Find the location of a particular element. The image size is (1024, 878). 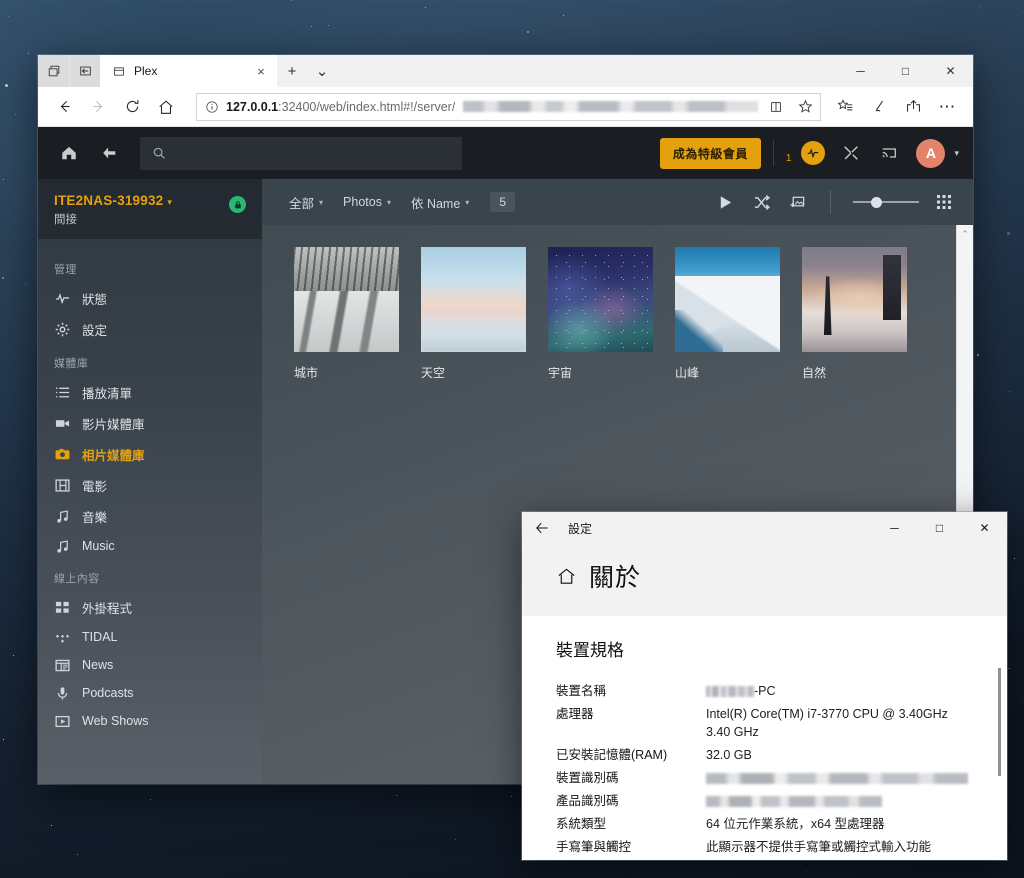

photo-card: 城市 is located at coordinates (346, 314).